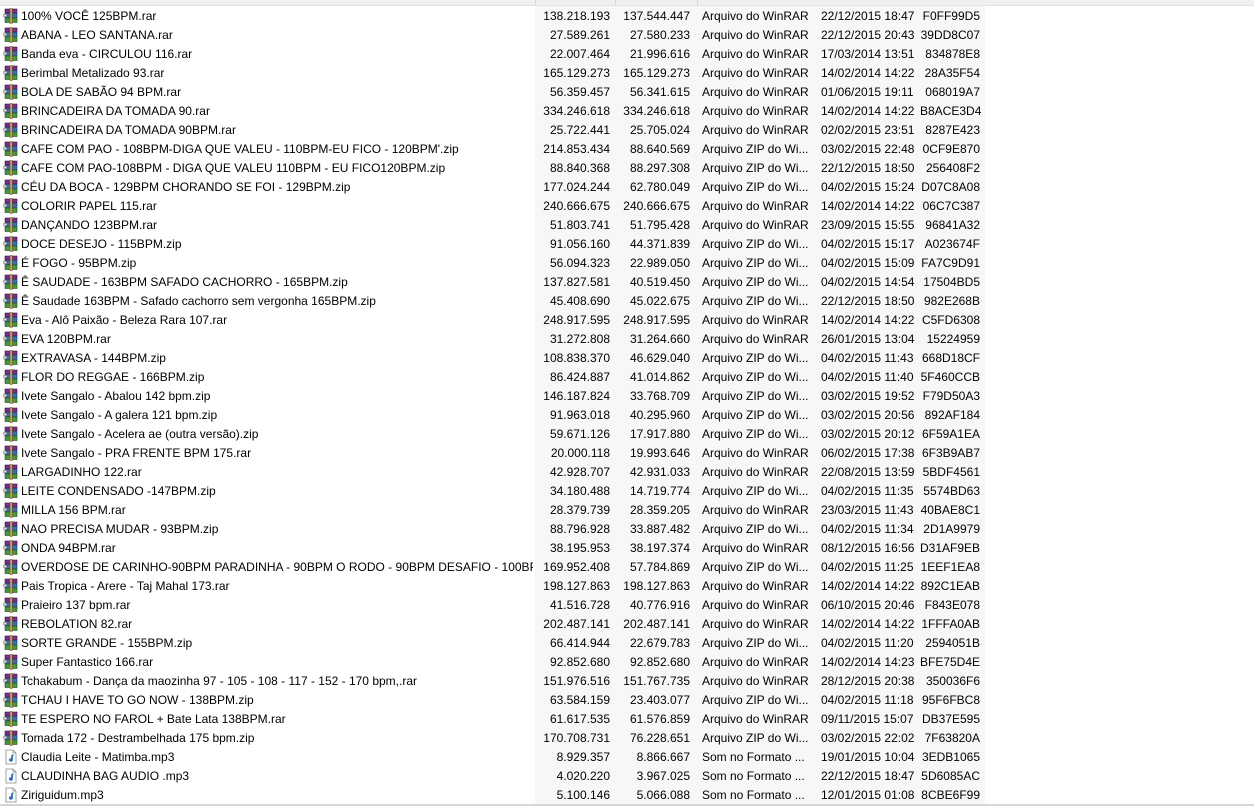 This screenshot has width=1254, height=806. Describe the element at coordinates (868, 35) in the screenshot. I see `file-modified-date: 22/12/2015 20:43` at that location.